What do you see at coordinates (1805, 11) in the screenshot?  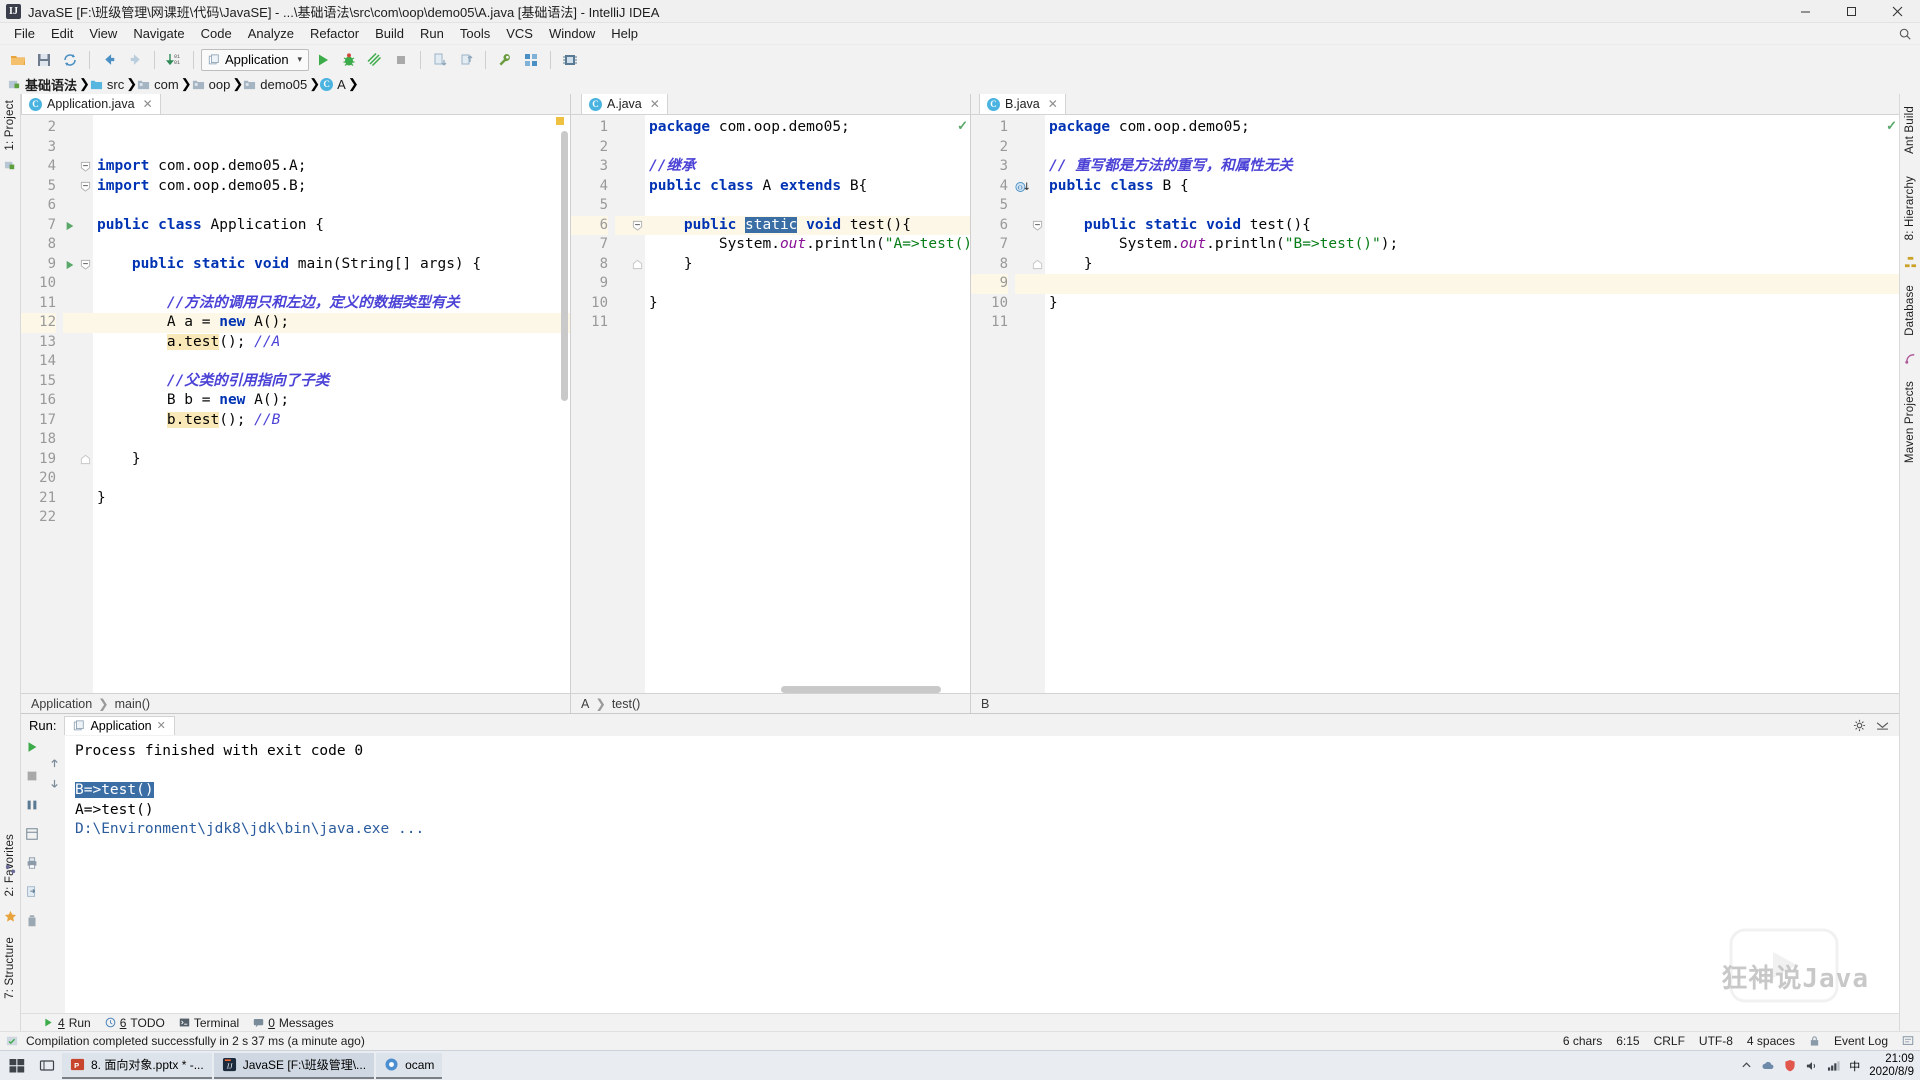 I see `minimize-icon` at bounding box center [1805, 11].